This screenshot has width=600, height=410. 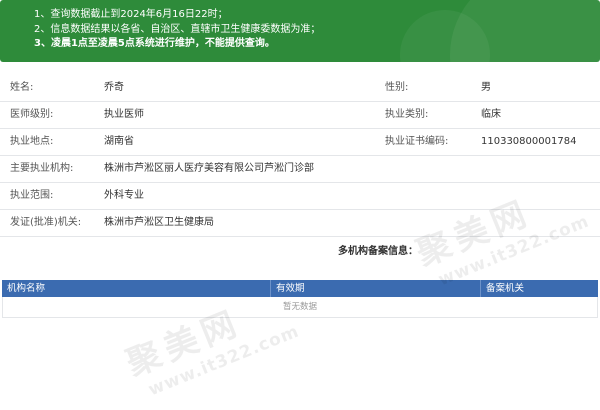 I want to click on info-row-name: 姓名: 乔奇 性别: 男, so click(x=300, y=88).